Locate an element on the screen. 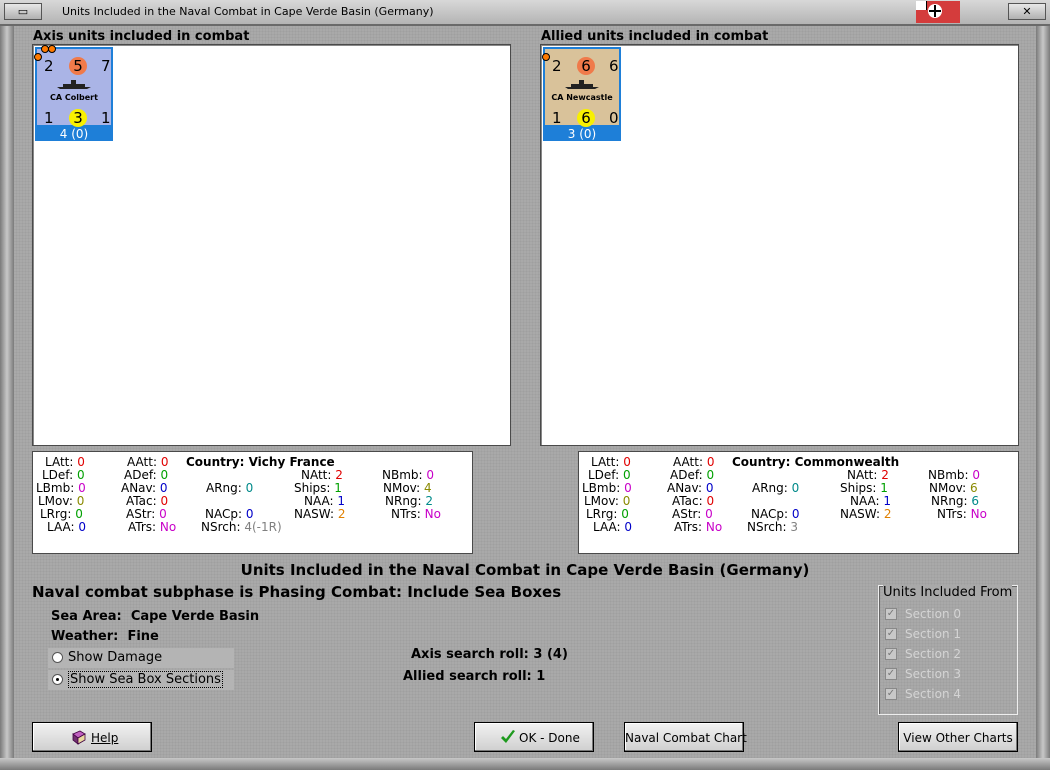 This screenshot has height=770, width=1050. checkbox-label: Section 0 is located at coordinates (933, 614).